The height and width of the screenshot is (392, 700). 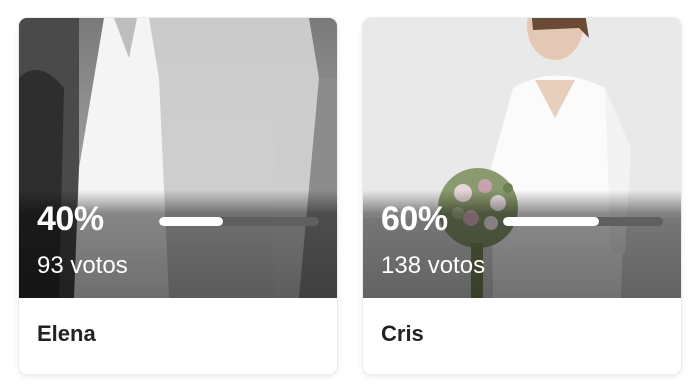 I want to click on option-name-row: Elena, so click(x=178, y=336).